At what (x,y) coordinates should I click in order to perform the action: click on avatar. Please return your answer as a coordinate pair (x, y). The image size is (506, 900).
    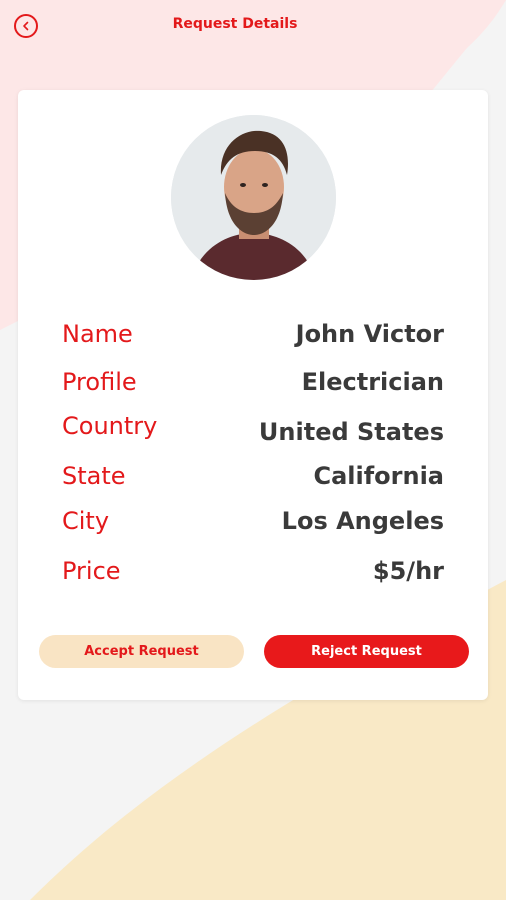
    Looking at the image, I should click on (253, 197).